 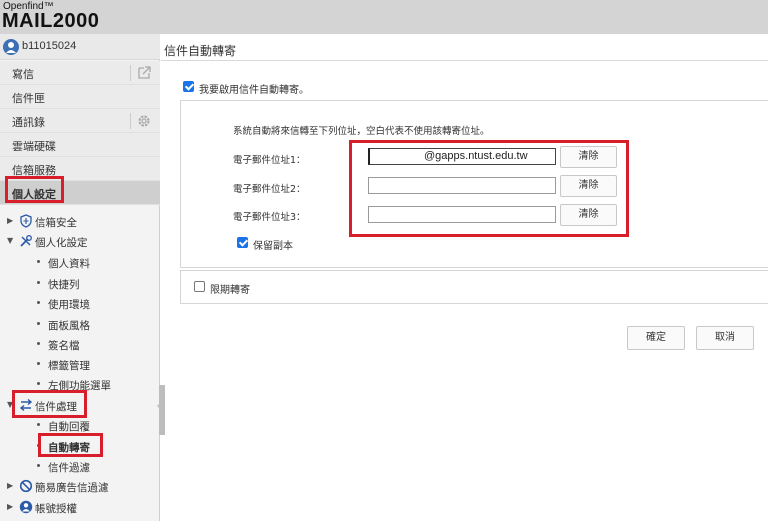 I want to click on sub-item-shortcuts: 快捷列, so click(x=80, y=283).